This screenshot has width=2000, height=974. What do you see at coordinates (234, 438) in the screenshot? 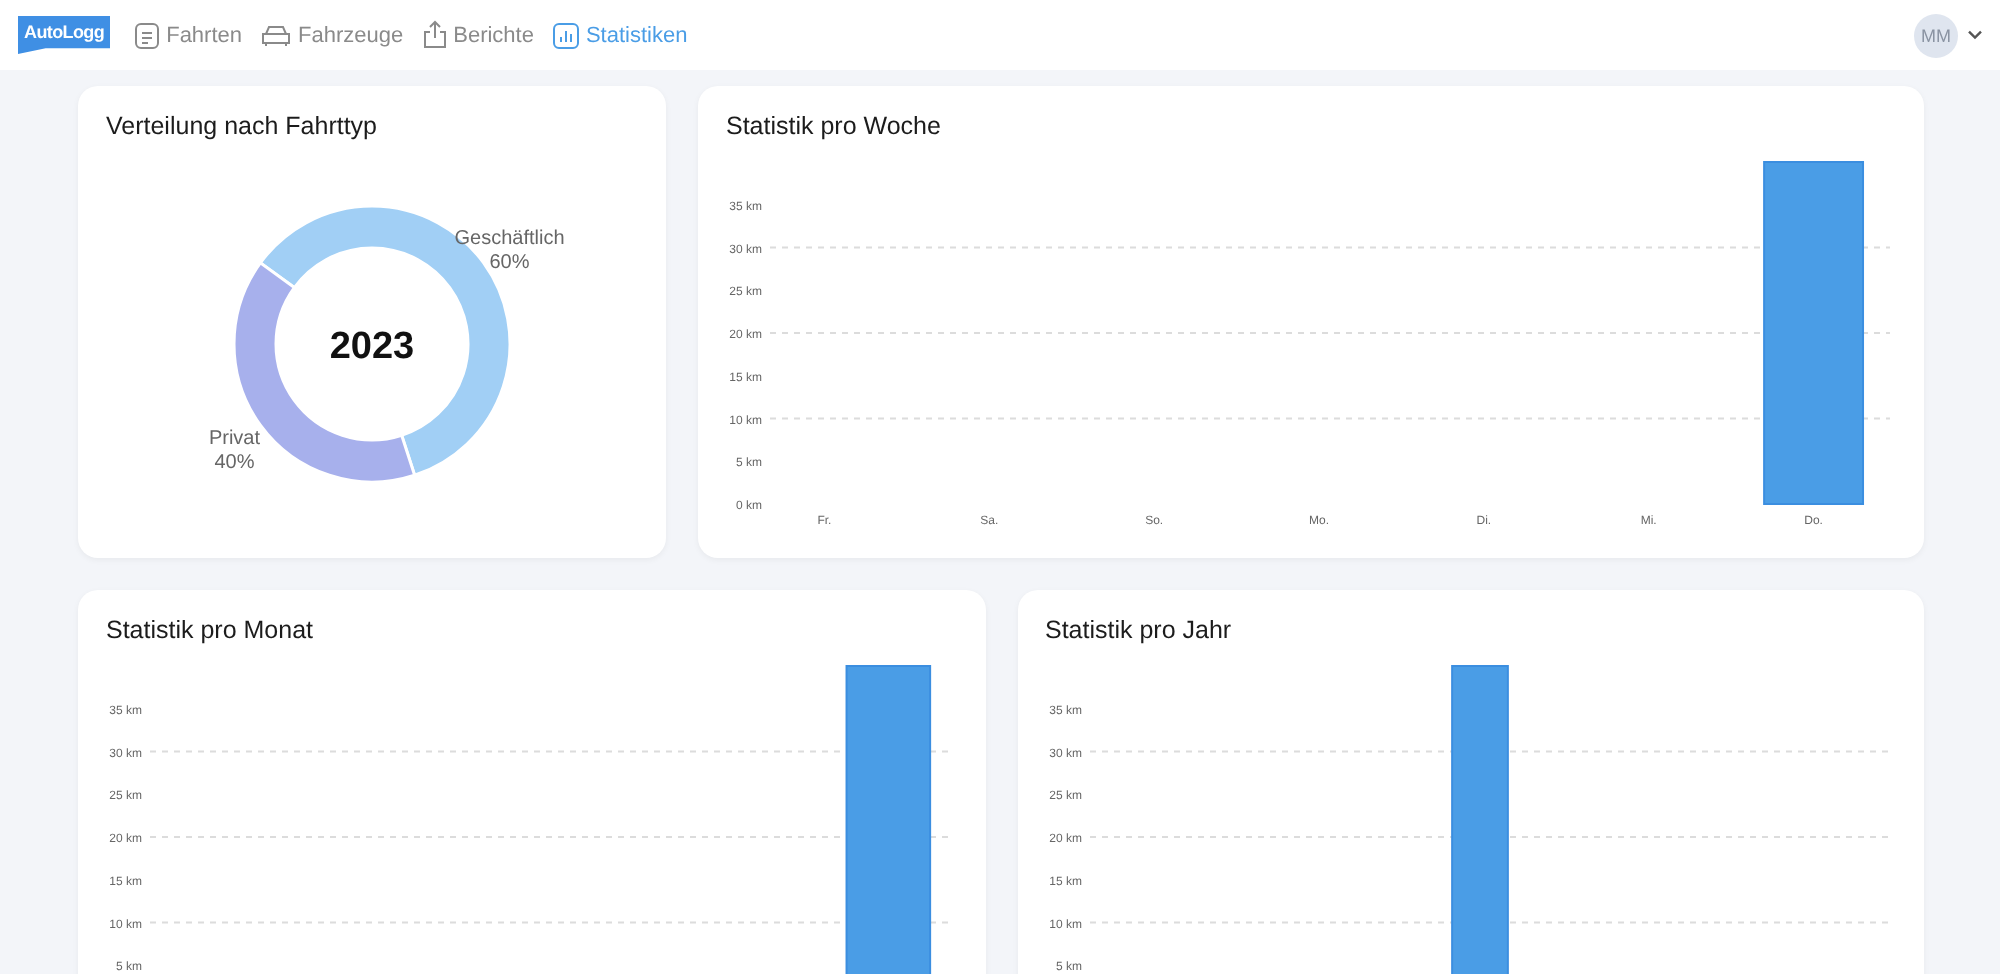
I see `segment-label: Privat` at bounding box center [234, 438].